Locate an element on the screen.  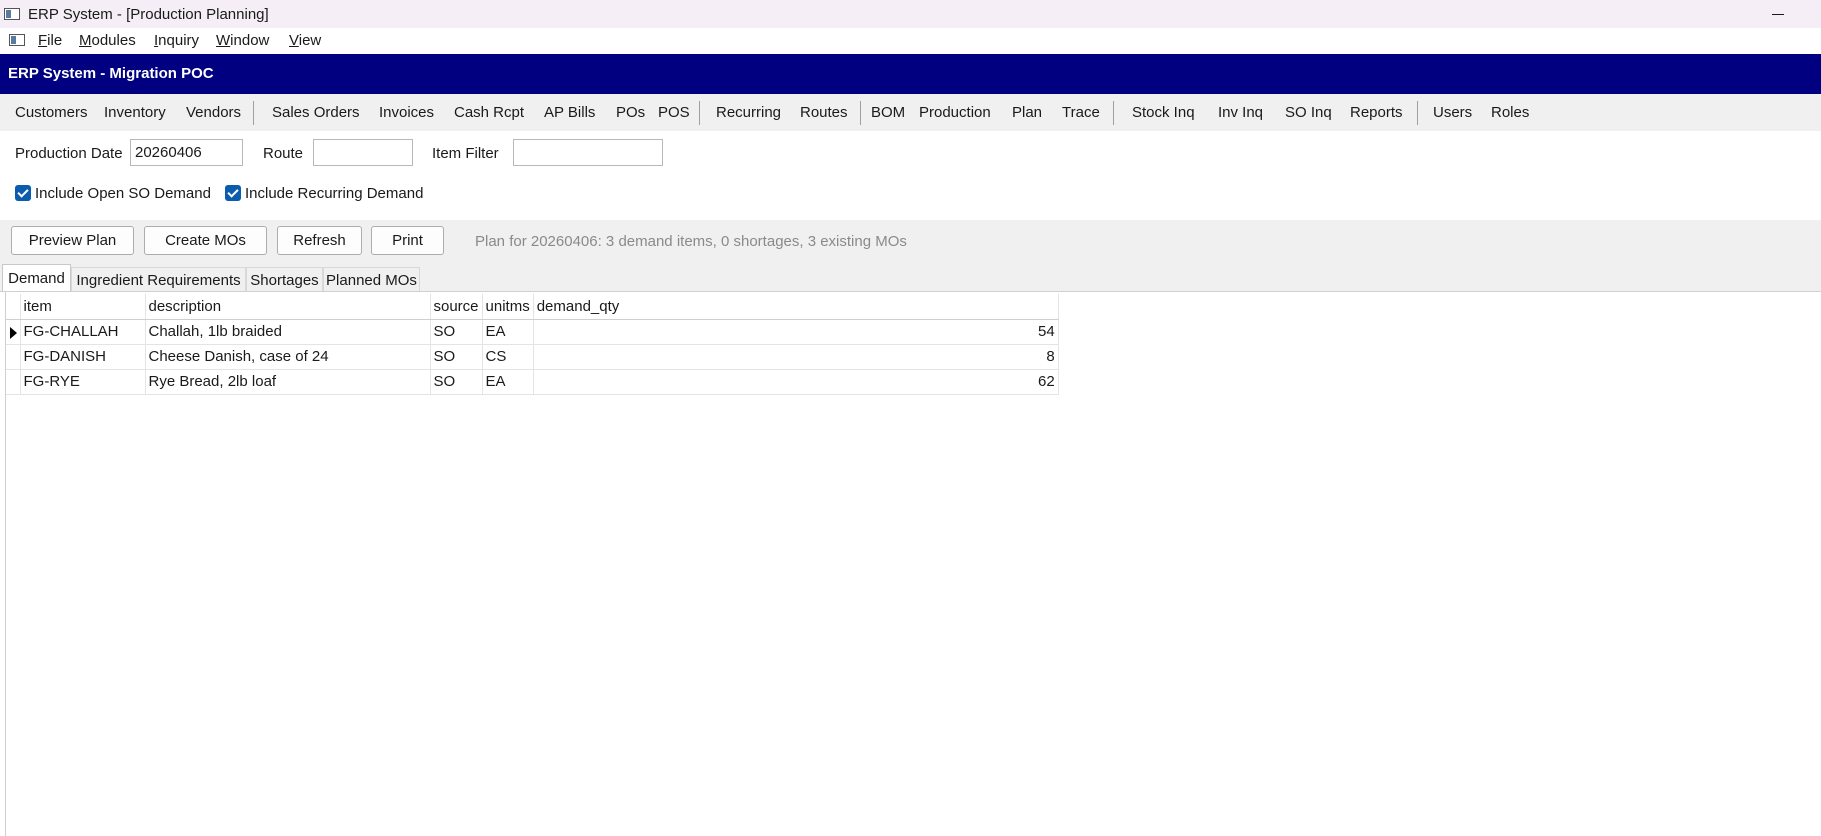
include-recurring-label: Include Recurring Demand is located at coordinates (334, 193).